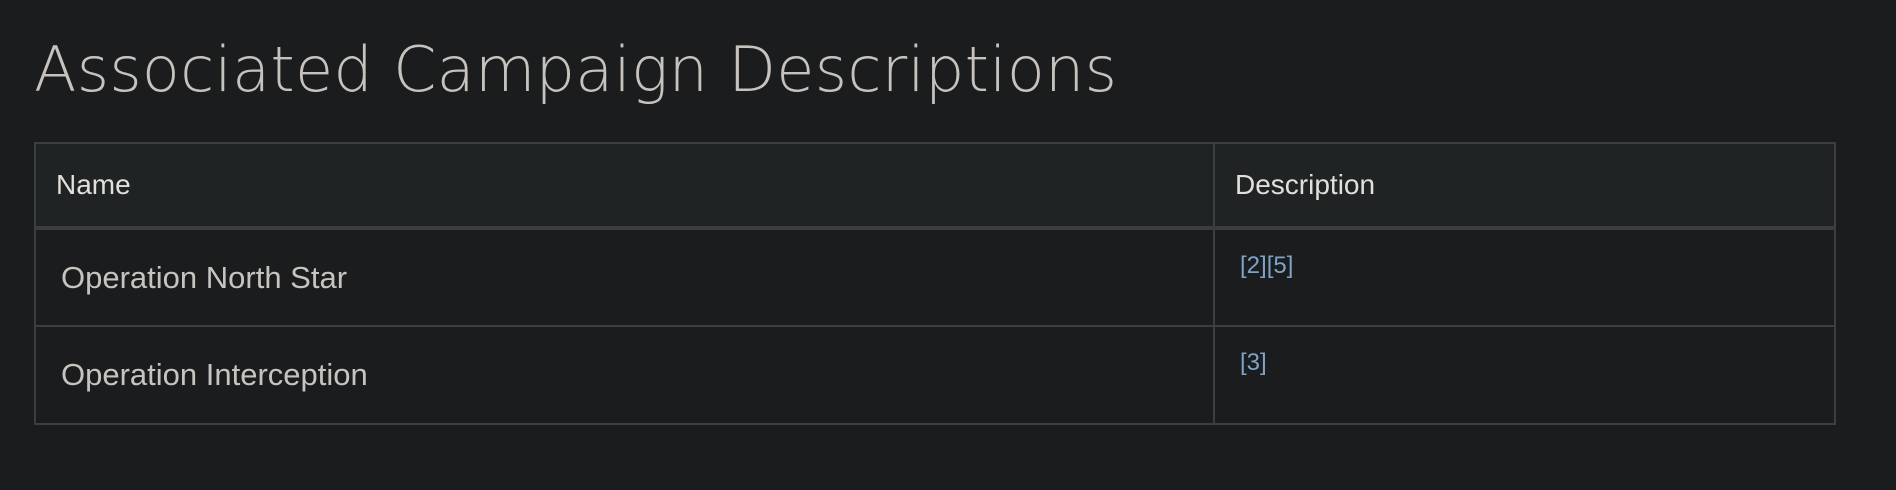  What do you see at coordinates (1253, 362) in the screenshot?
I see `citation-link: [3]` at bounding box center [1253, 362].